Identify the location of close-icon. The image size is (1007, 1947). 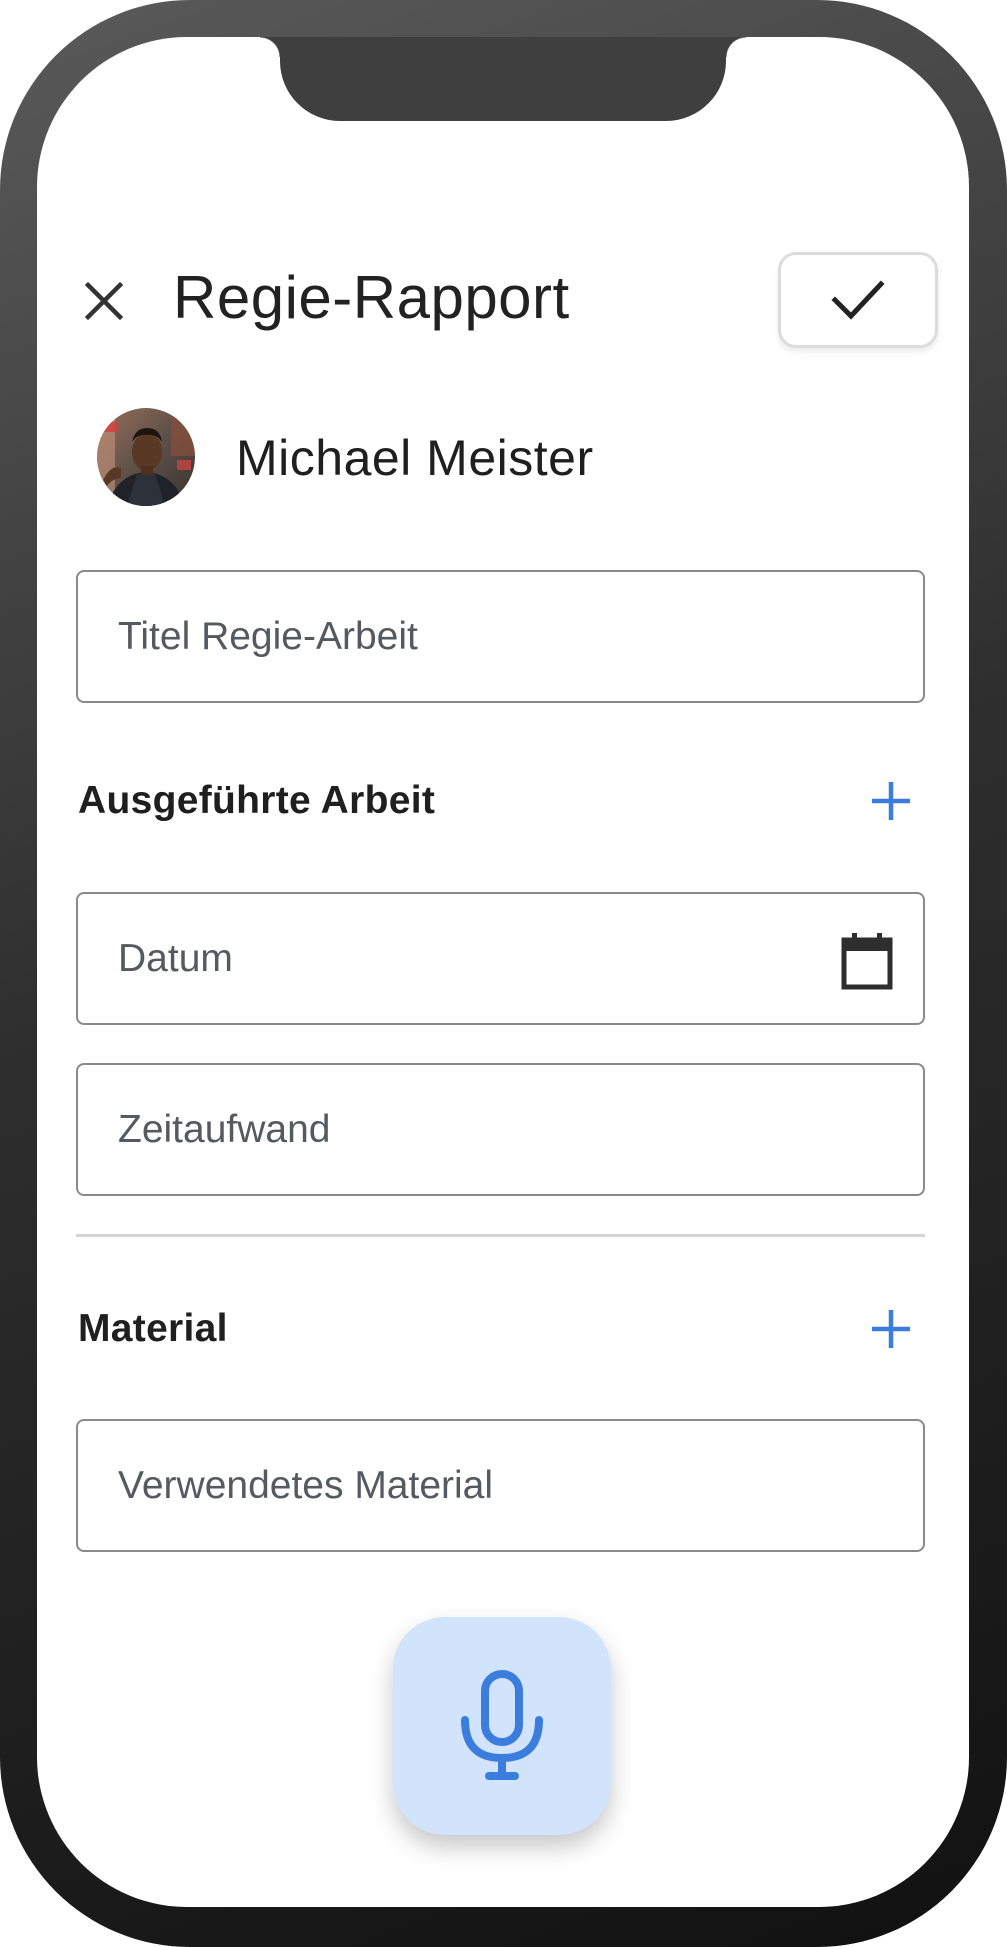
(104, 301).